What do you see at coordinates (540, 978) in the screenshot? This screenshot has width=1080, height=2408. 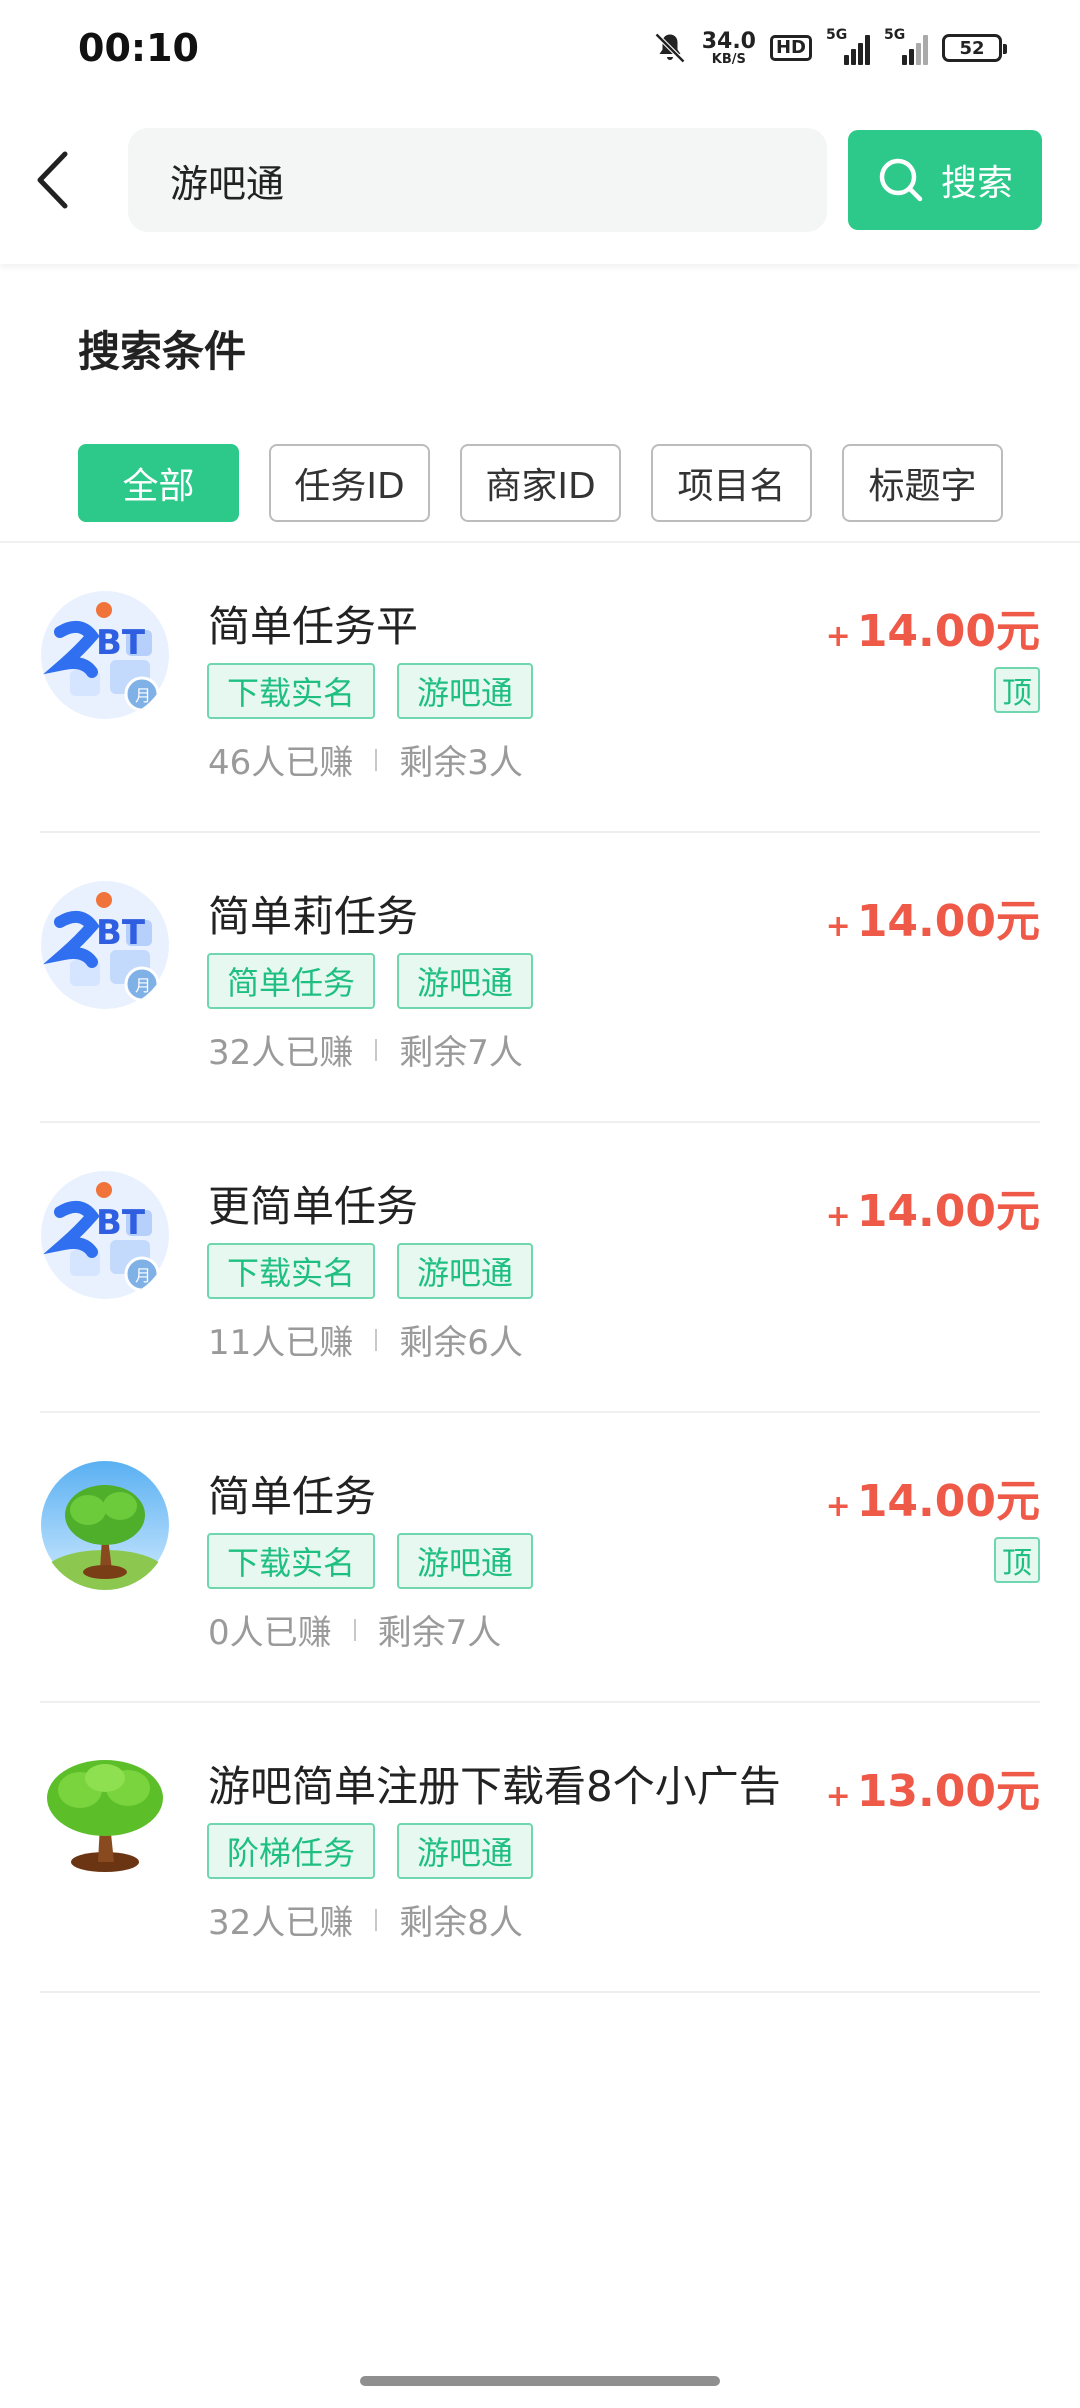 I see `task-item: BT 月 简单莉任务 简单任务 游吧通 32人已赚 剩余7人 + 14.00元` at bounding box center [540, 978].